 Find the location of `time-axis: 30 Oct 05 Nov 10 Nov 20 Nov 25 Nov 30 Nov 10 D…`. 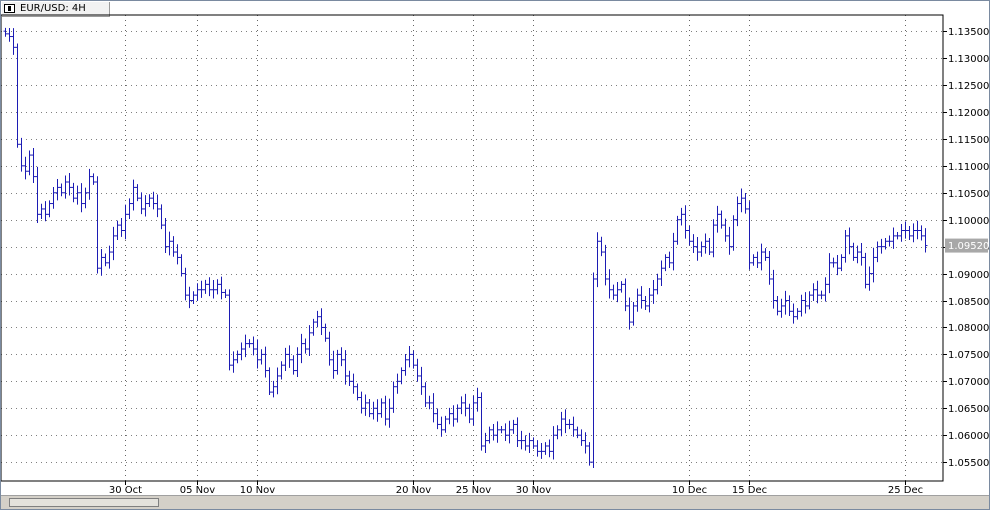

time-axis: 30 Oct 05 Nov 10 Nov 20 Nov 25 Nov 30 Nov 10 D… is located at coordinates (516, 488).